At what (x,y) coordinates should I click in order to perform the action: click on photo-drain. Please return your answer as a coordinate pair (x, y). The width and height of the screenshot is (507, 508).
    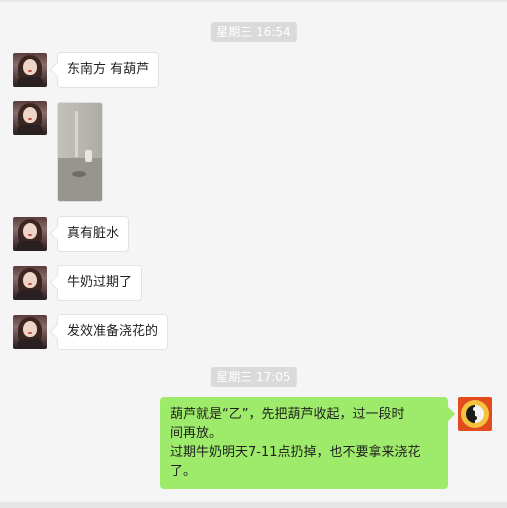
    Looking at the image, I should click on (79, 174).